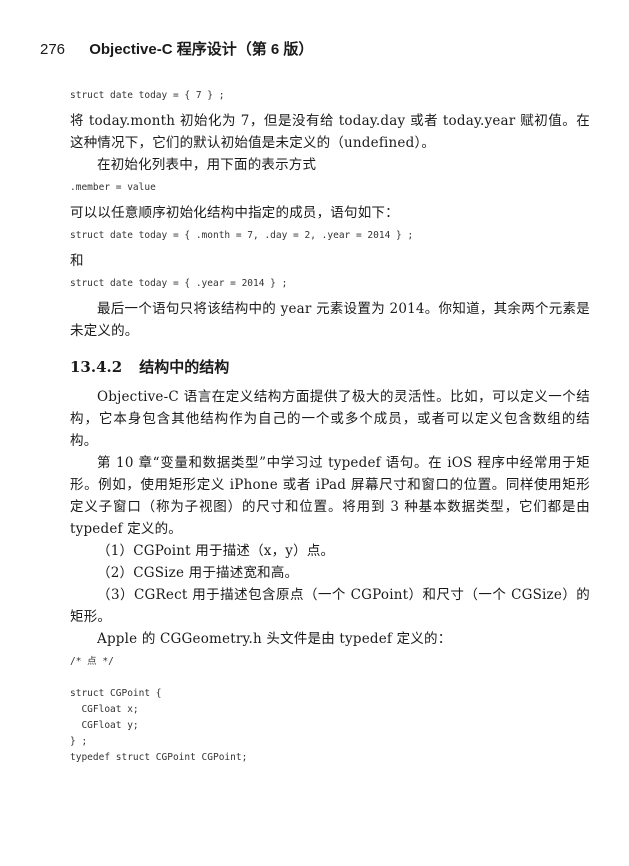 The height and width of the screenshot is (866, 629). What do you see at coordinates (234, 213) in the screenshot?
I see `paragraph-any-order: 可以以任意顺序初始化结构中指定的成员，语句如下：` at bounding box center [234, 213].